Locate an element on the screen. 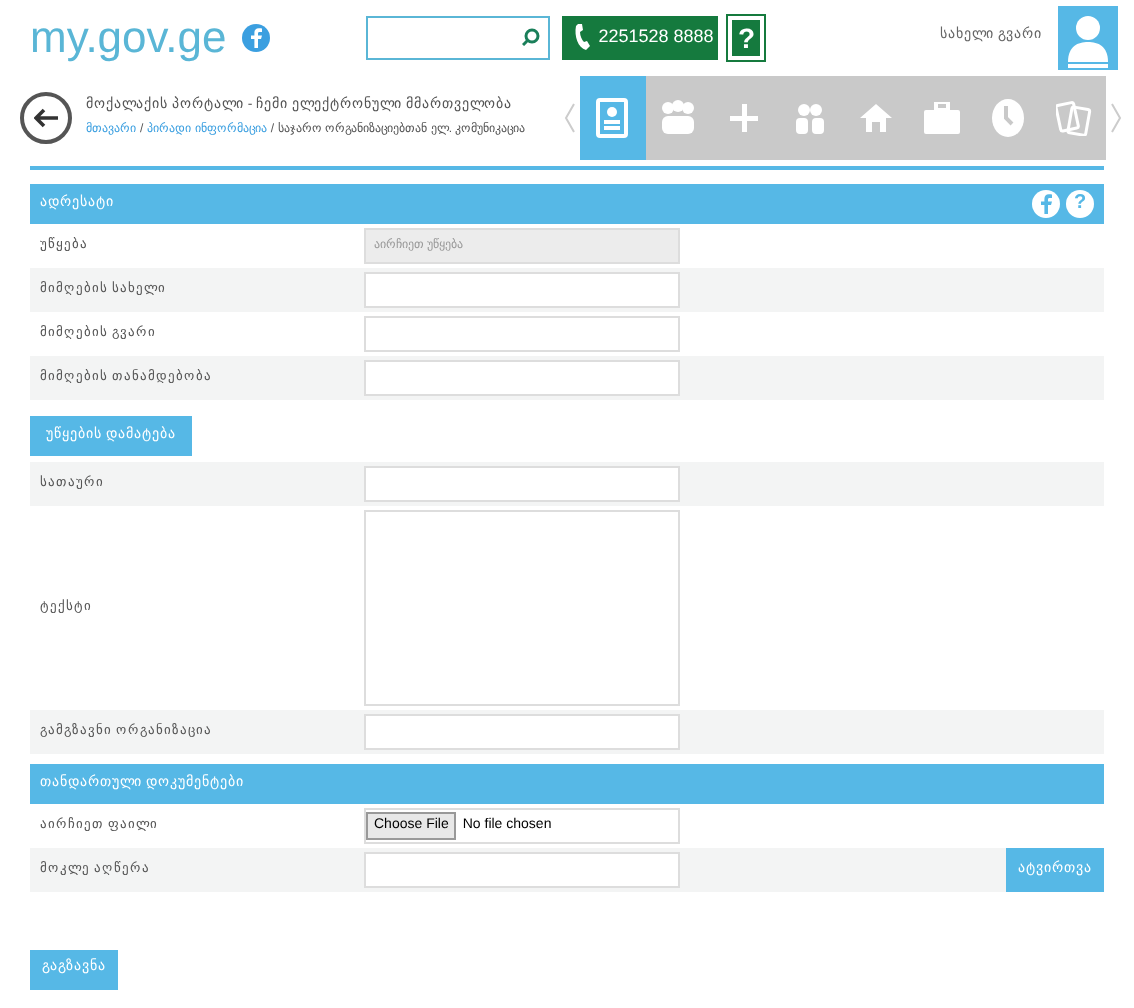 This screenshot has height=1008, width=1134. text-area is located at coordinates (522, 608).